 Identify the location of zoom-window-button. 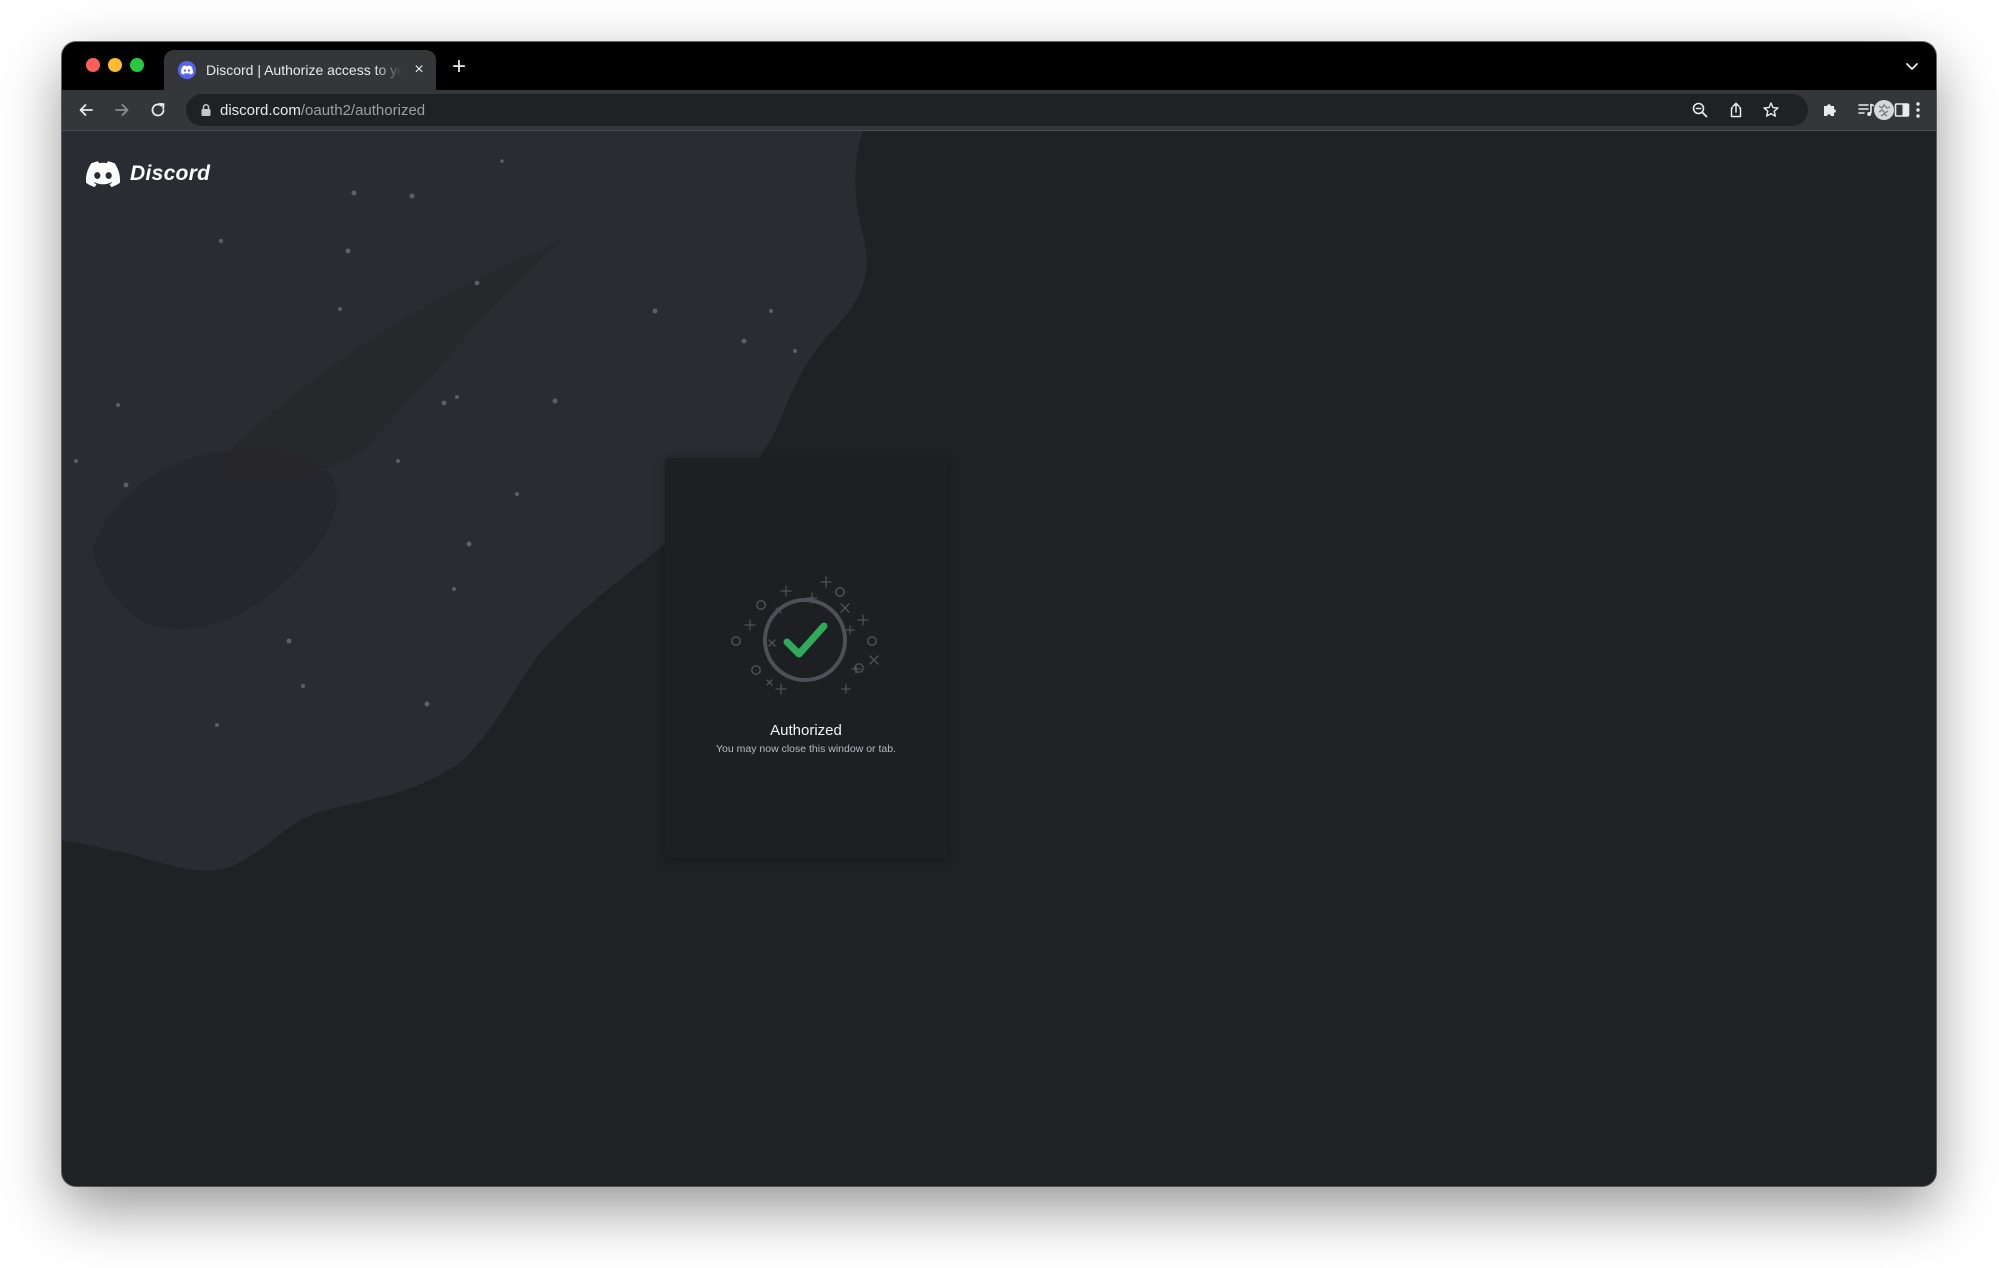
(137, 65).